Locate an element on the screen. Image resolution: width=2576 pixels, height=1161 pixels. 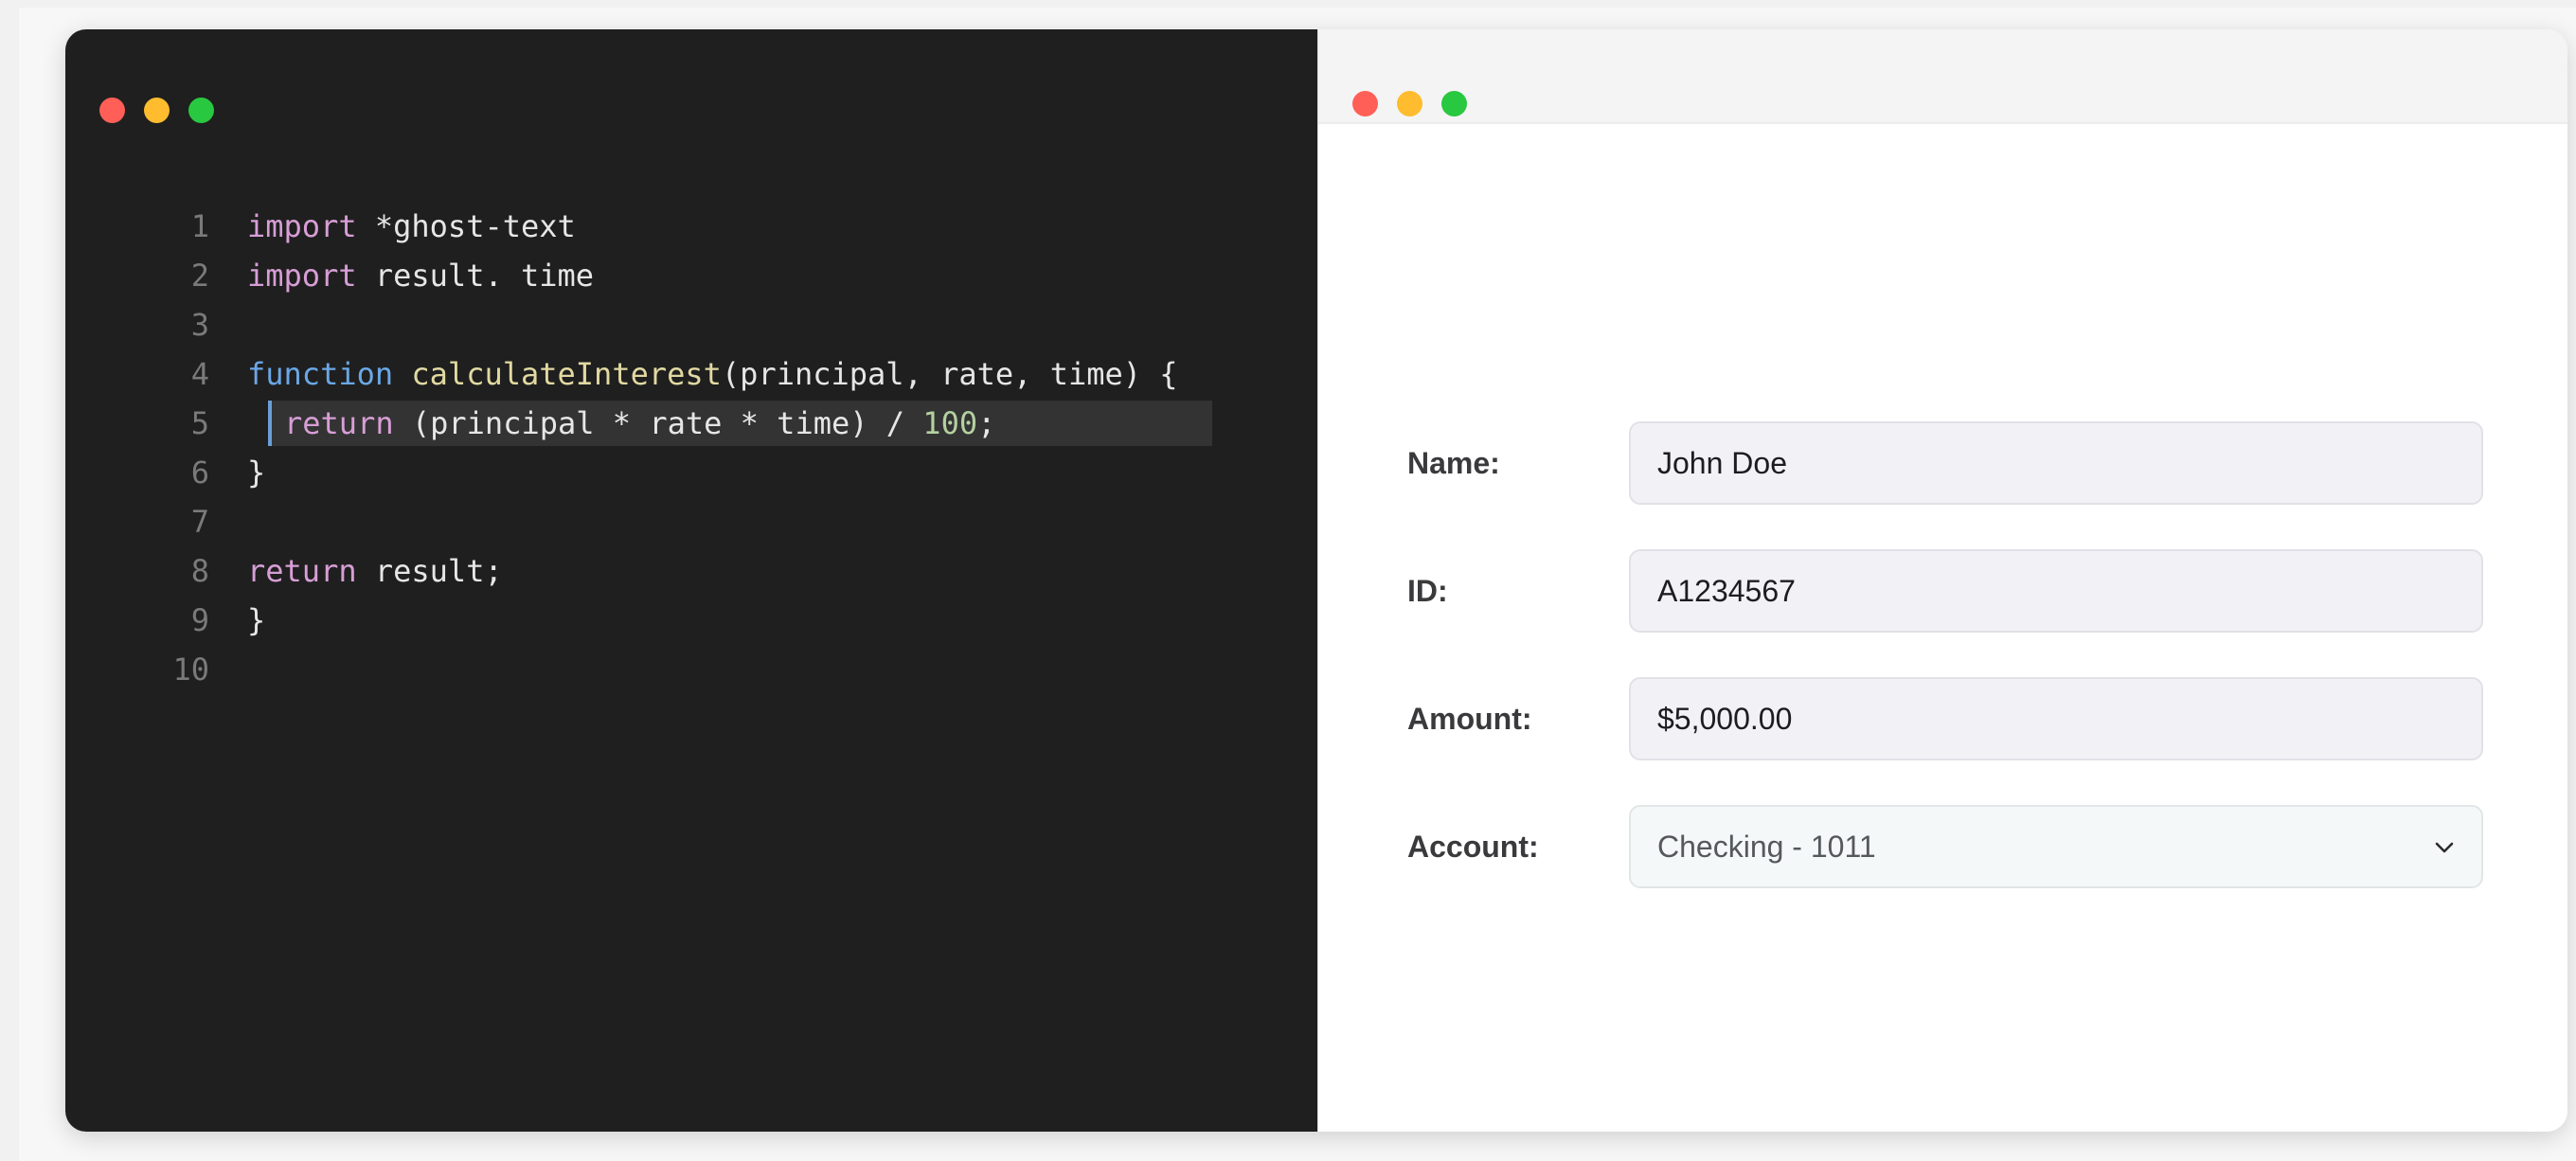
code-line: 10 is located at coordinates (691, 670).